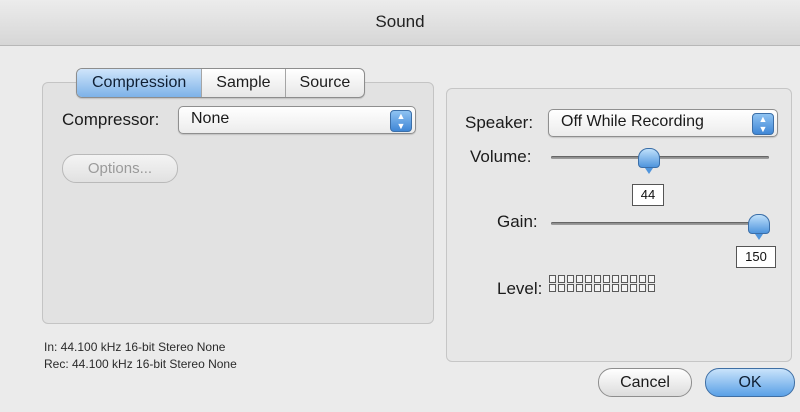 Image resolution: width=800 pixels, height=412 pixels. I want to click on tab-compression: Compression, so click(139, 83).